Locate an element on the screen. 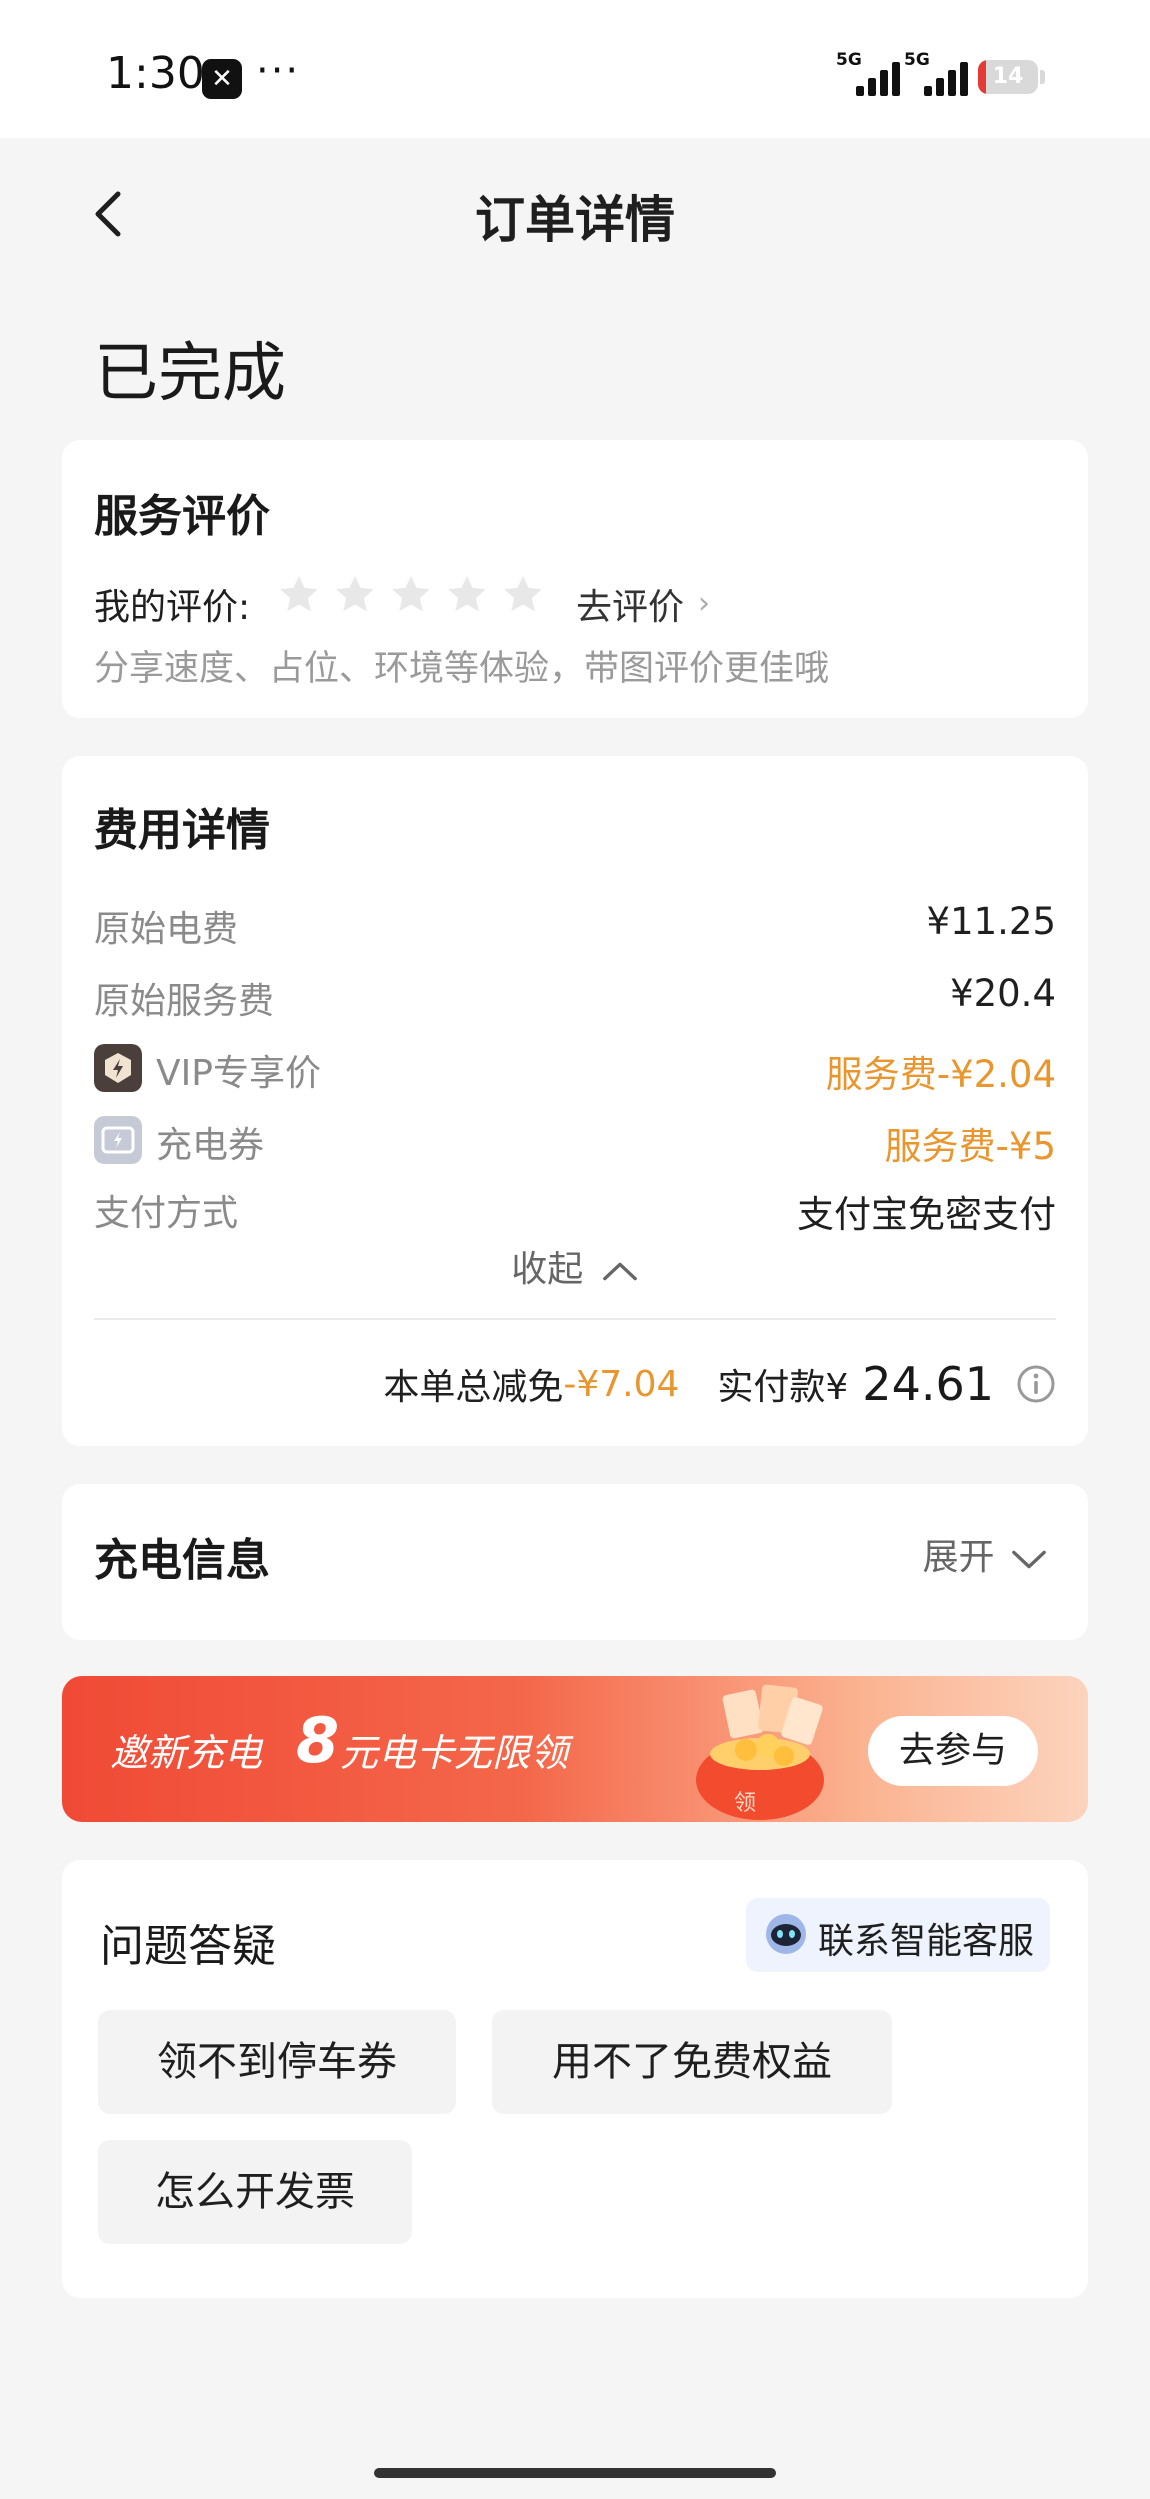 The height and width of the screenshot is (2499, 1150). order-status: 已完成 is located at coordinates (190, 374).